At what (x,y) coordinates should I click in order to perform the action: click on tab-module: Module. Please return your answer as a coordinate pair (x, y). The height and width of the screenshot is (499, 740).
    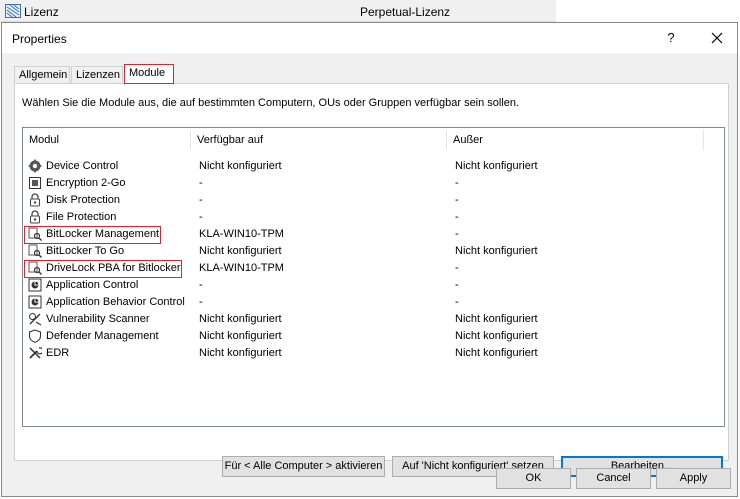
    Looking at the image, I should click on (149, 74).